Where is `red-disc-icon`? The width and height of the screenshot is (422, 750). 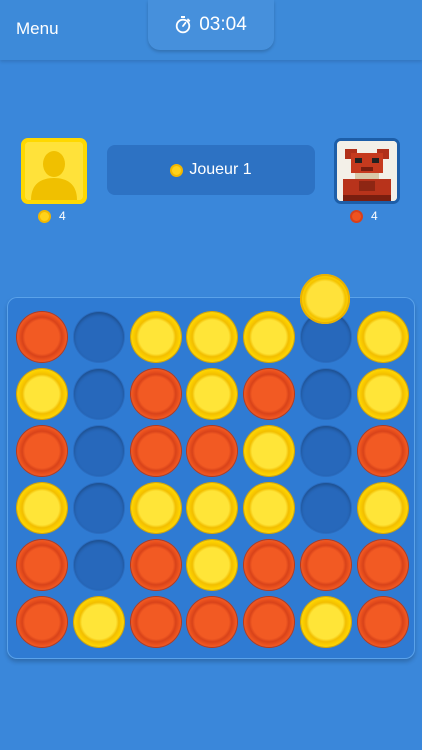 red-disc-icon is located at coordinates (356, 216).